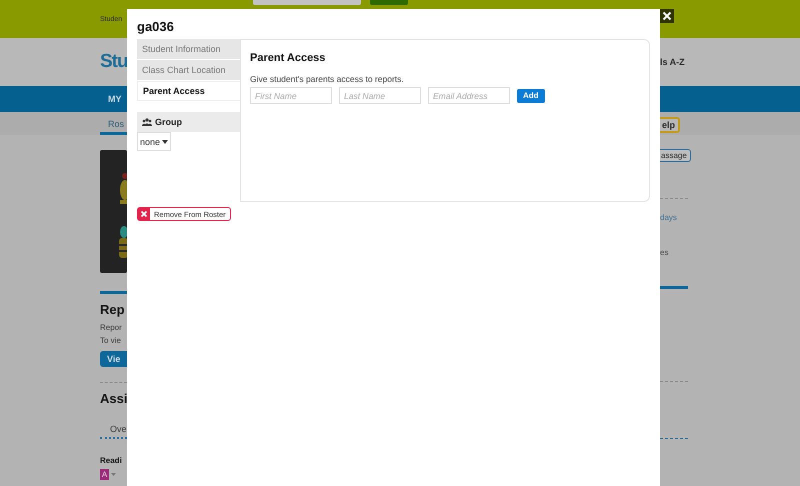  I want to click on reading-label: Readi, so click(111, 460).